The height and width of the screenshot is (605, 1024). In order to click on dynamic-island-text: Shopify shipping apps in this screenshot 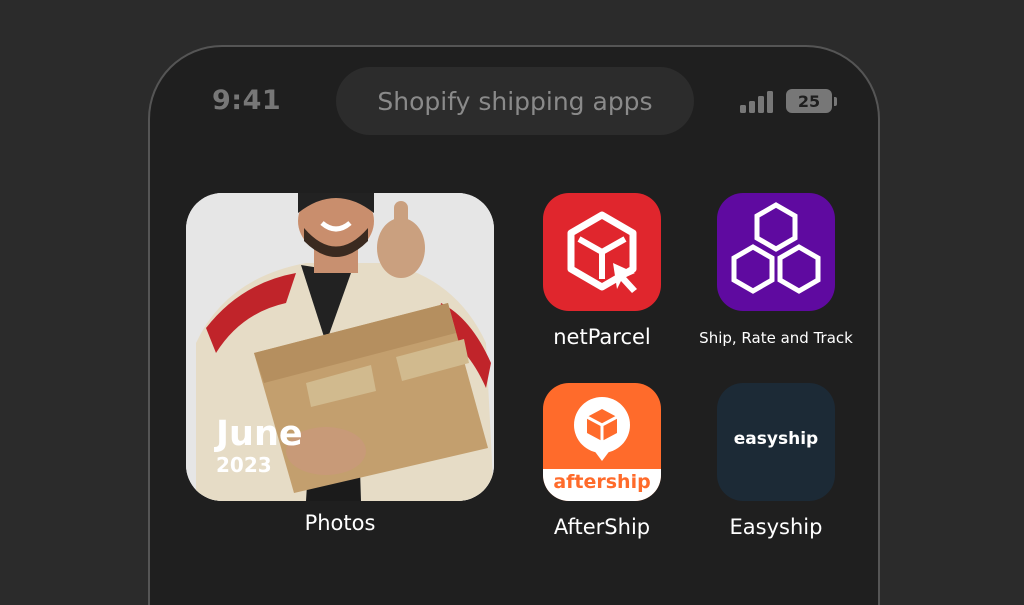, I will do `click(515, 101)`.